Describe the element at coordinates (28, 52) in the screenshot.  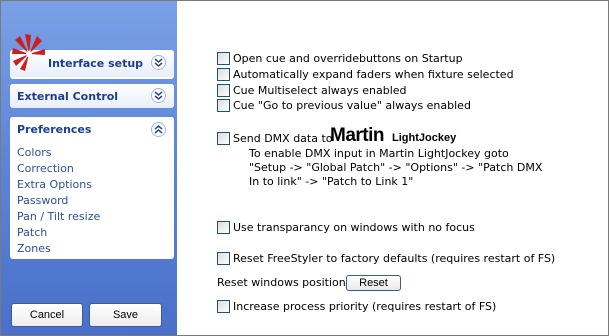
I see `freestyler-logo-icon` at that location.